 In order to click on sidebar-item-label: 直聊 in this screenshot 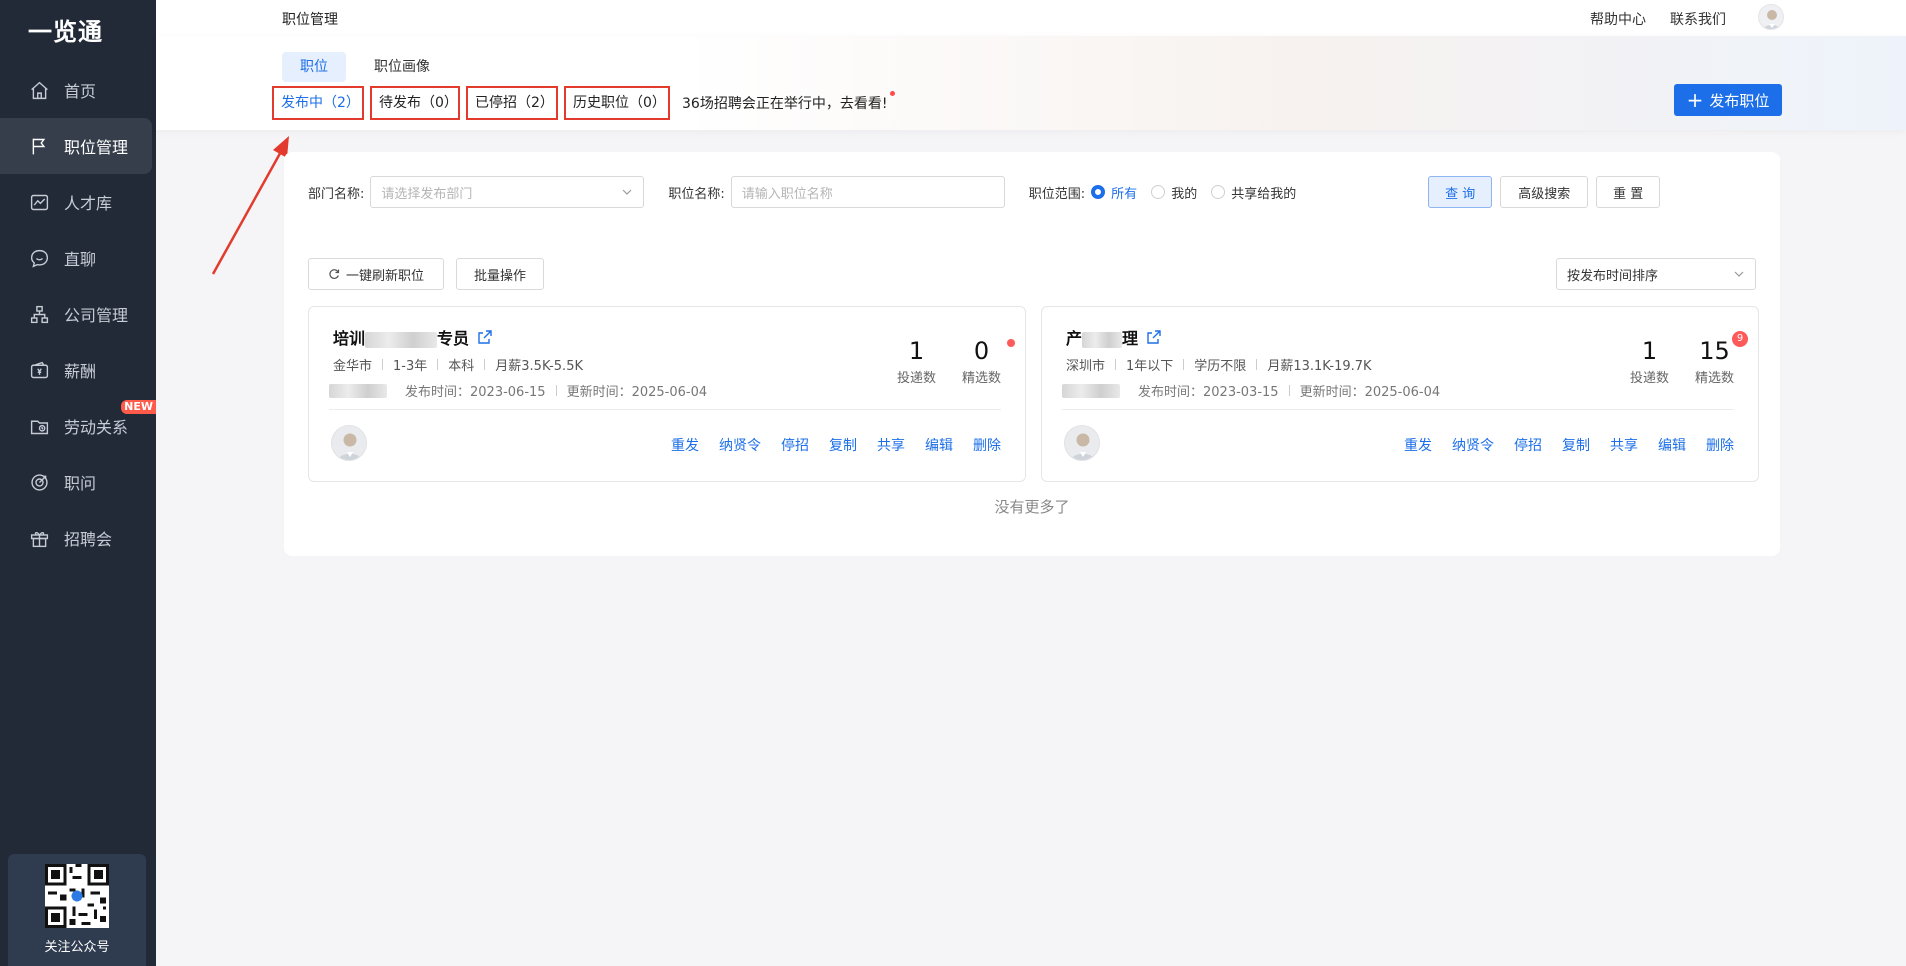, I will do `click(80, 259)`.